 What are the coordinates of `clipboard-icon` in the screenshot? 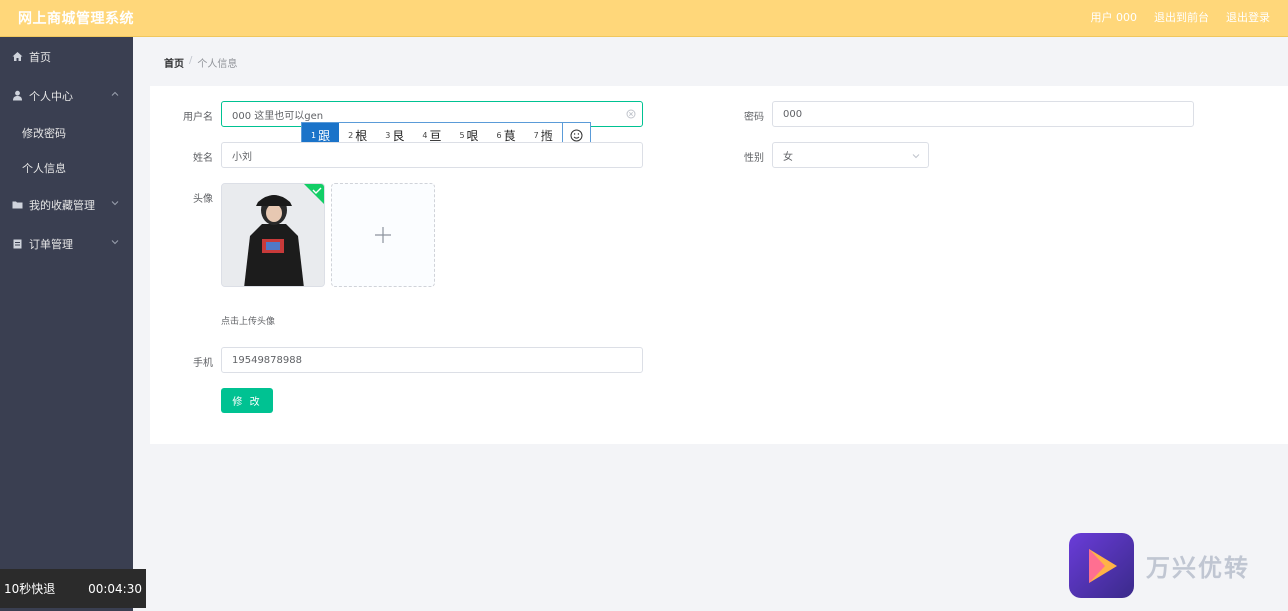 It's located at (17, 243).